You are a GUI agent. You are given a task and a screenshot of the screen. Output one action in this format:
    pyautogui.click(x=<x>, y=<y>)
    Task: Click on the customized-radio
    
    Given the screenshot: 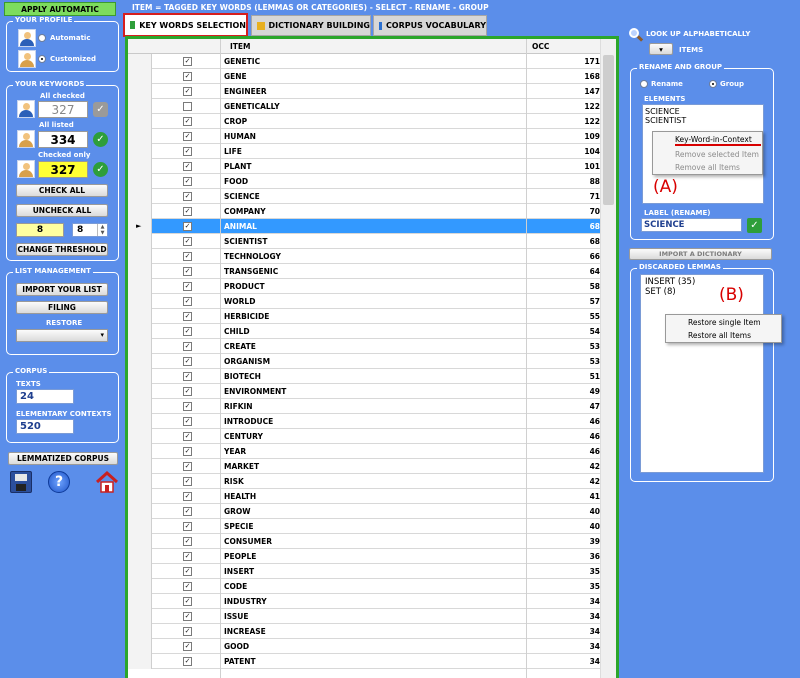 What is the action you would take?
    pyautogui.click(x=42, y=59)
    